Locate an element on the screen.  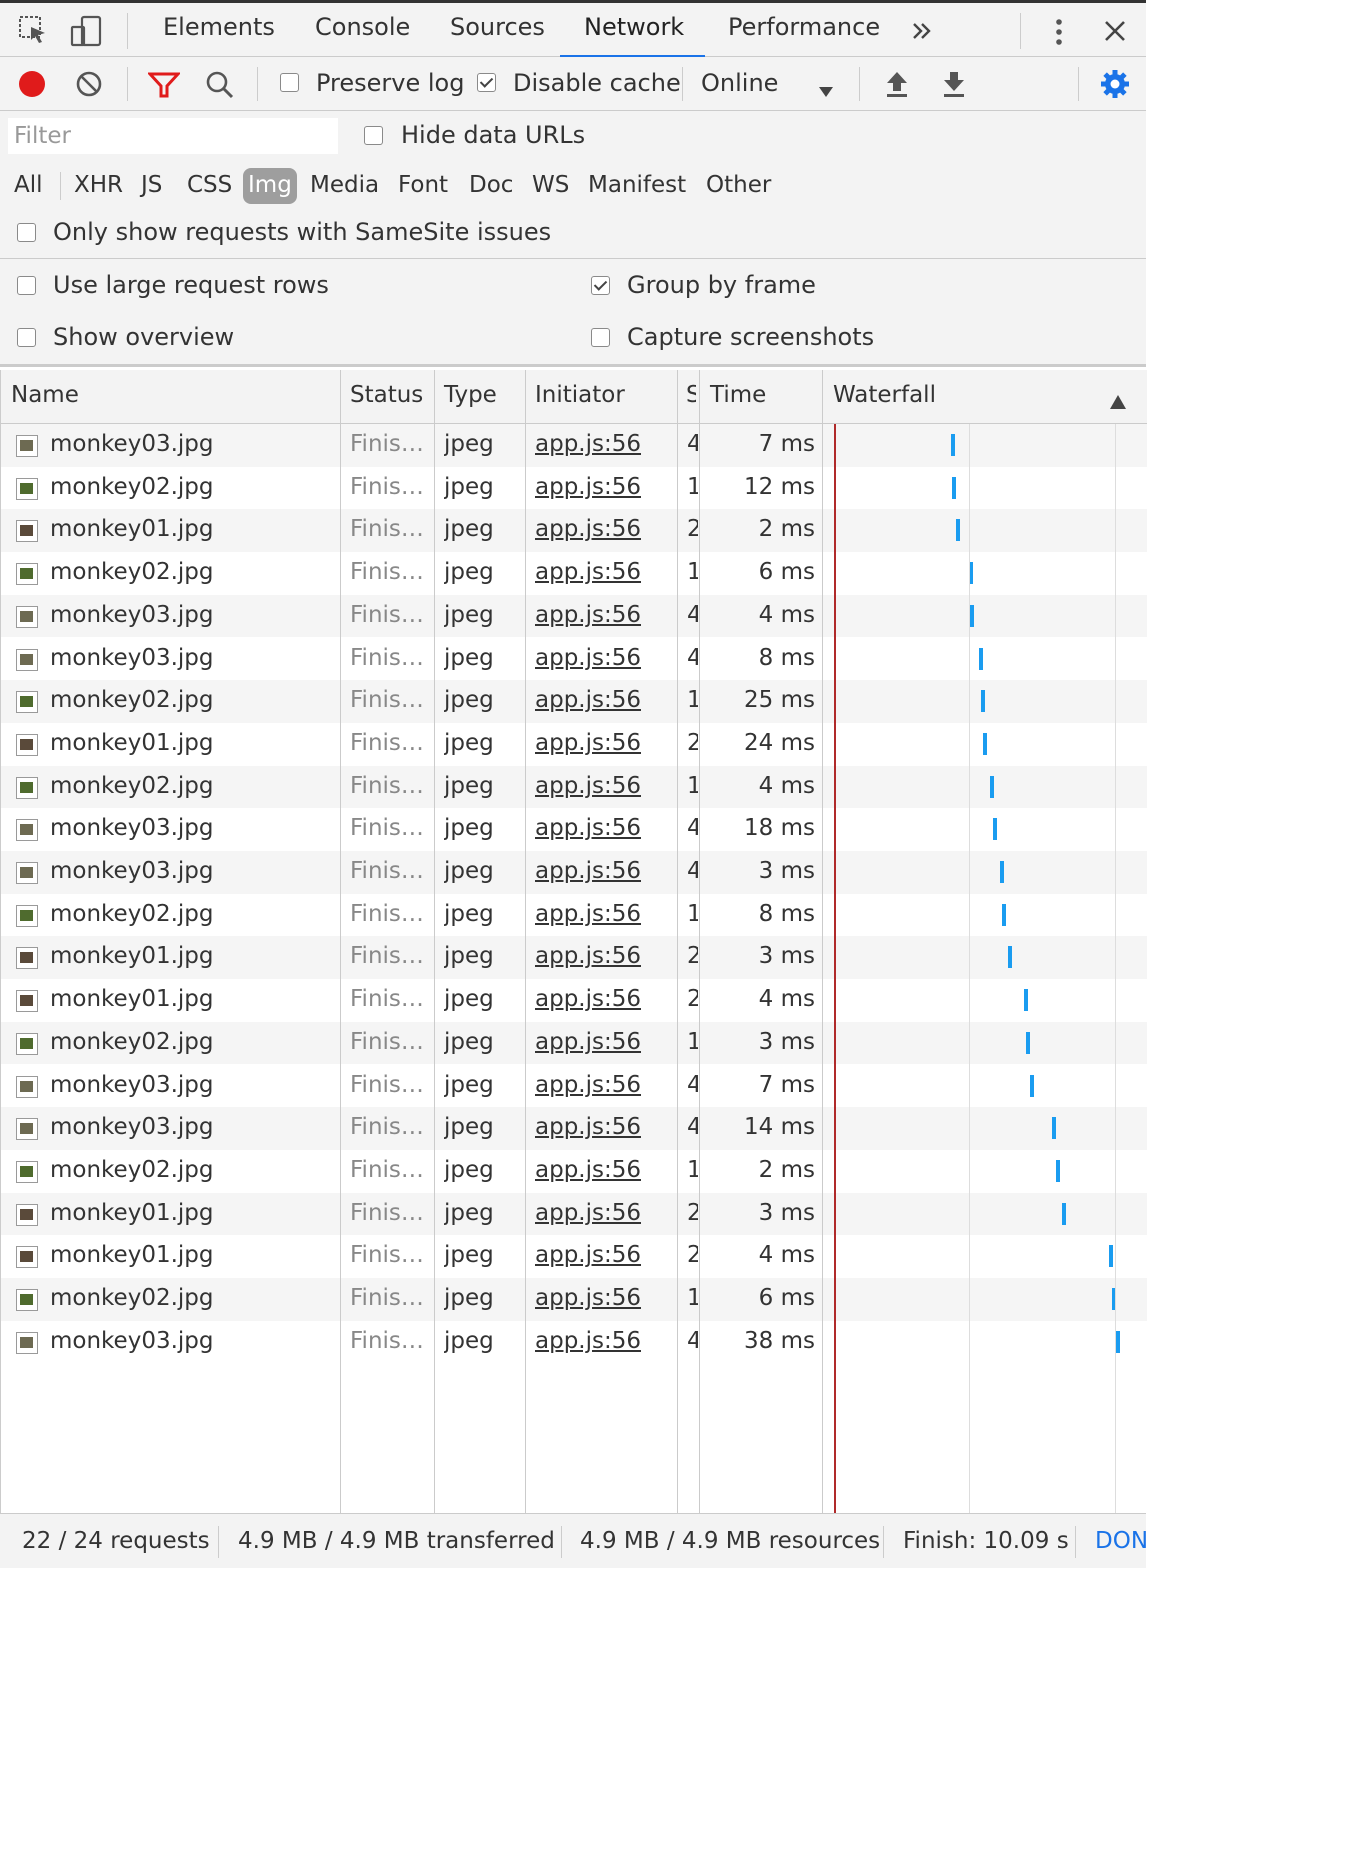
large-rows-checkbox is located at coordinates (26, 285).